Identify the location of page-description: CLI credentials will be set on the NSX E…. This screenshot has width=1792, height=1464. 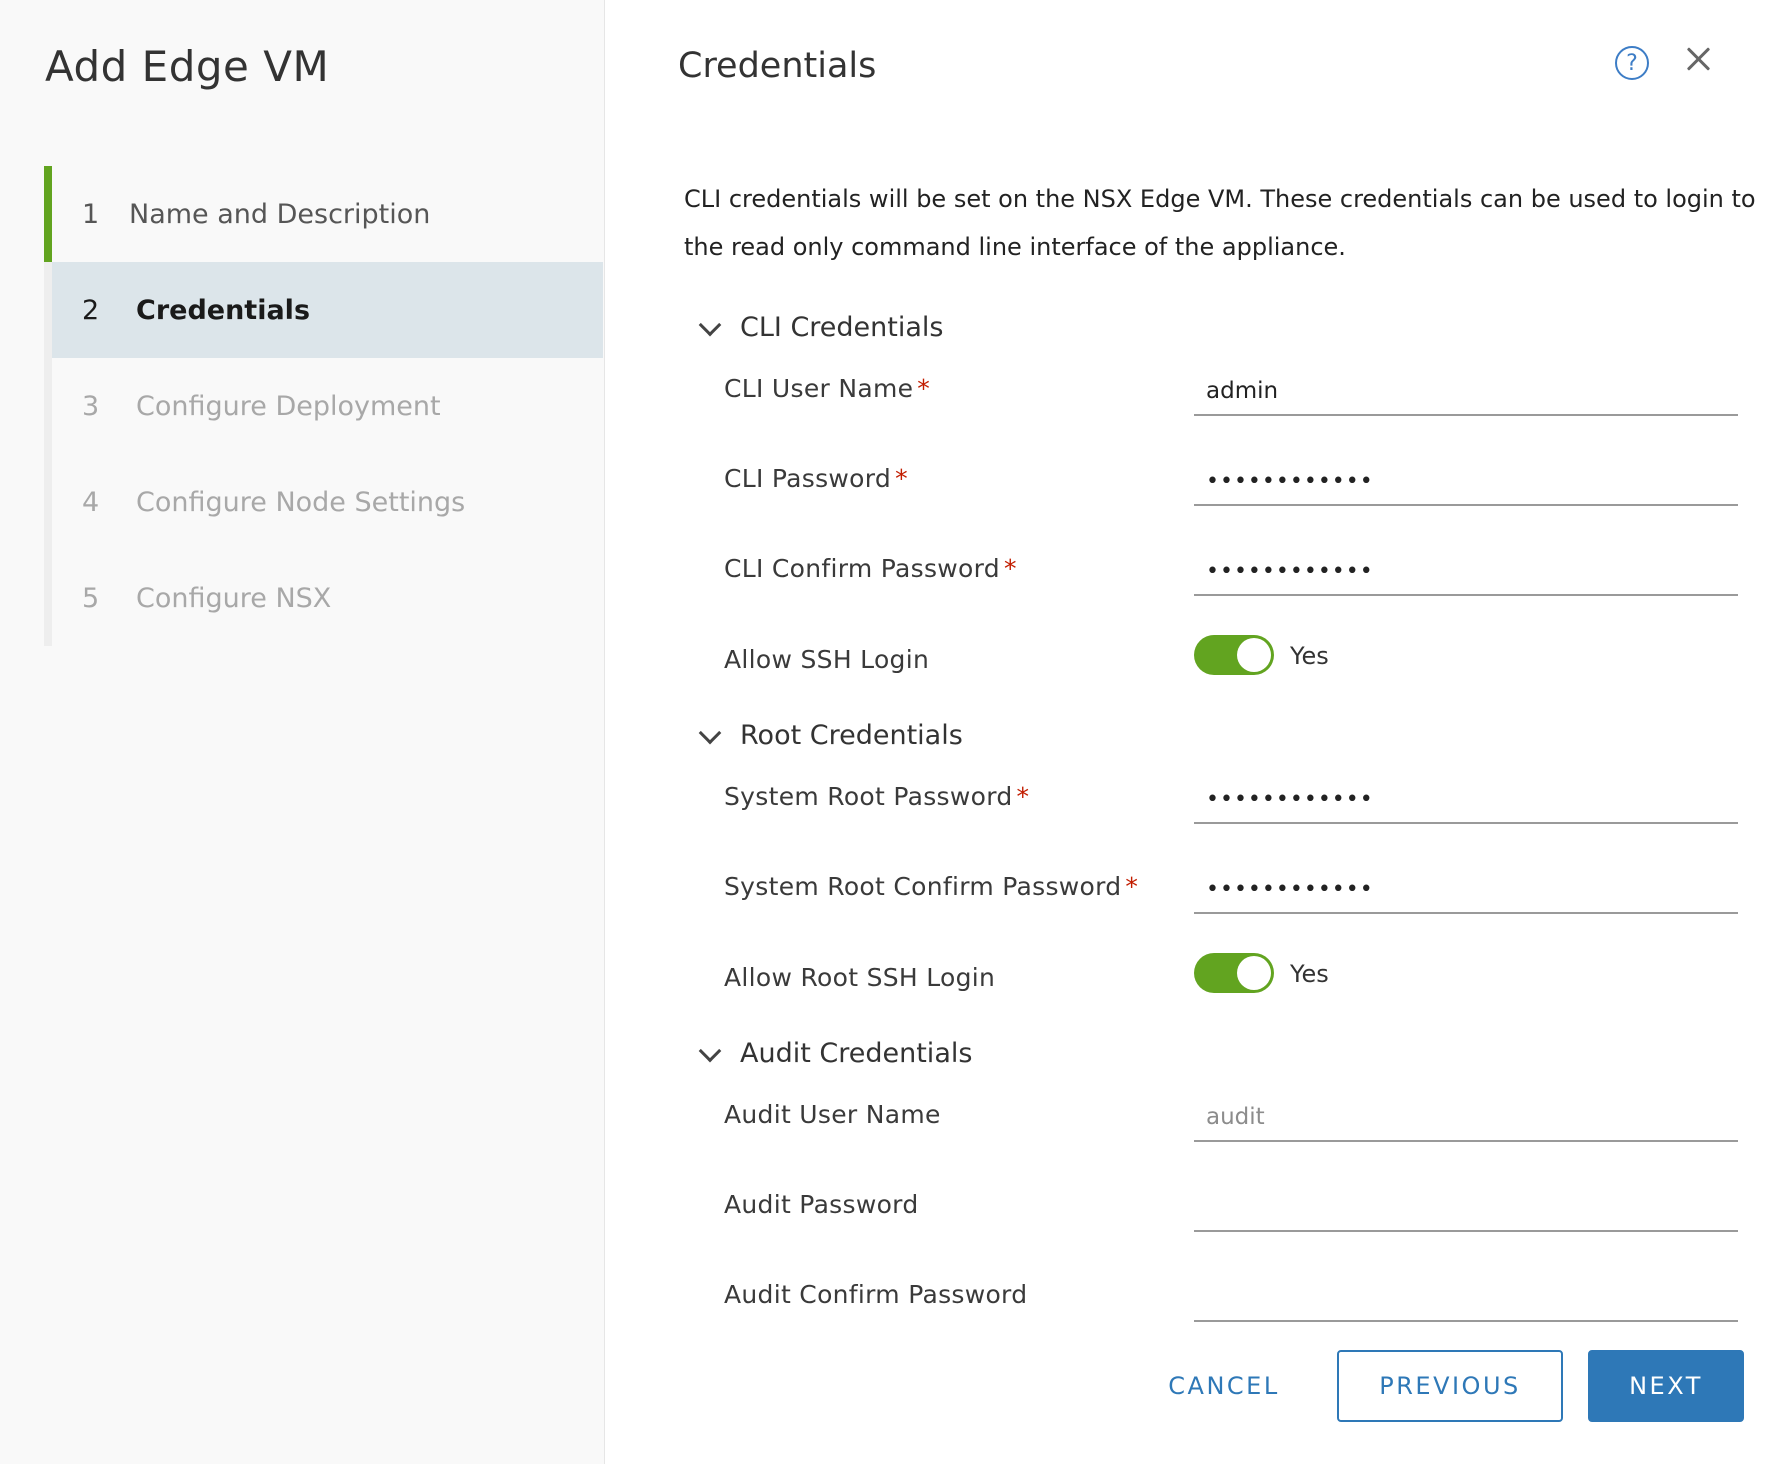
(1220, 223).